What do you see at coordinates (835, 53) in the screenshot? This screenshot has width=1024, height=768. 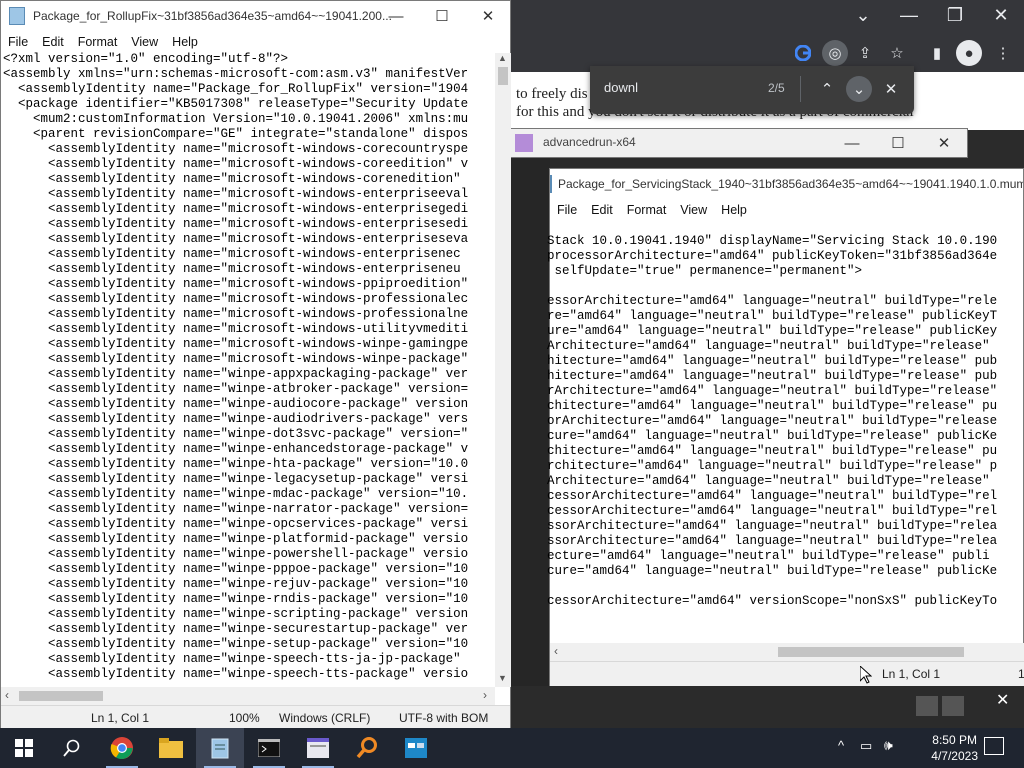 I see `lens-icon: ◎` at bounding box center [835, 53].